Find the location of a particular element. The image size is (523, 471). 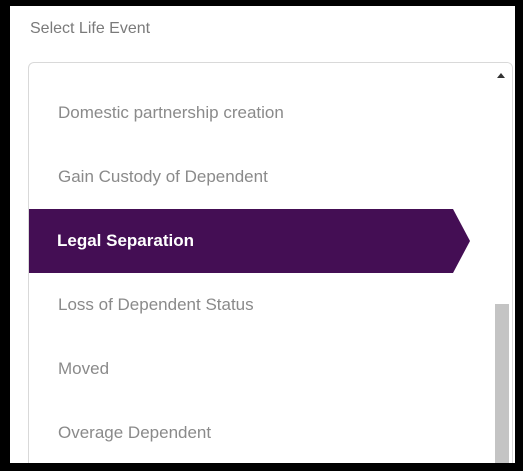

list-item-label: Loss of Dependent Status is located at coordinates (156, 304).